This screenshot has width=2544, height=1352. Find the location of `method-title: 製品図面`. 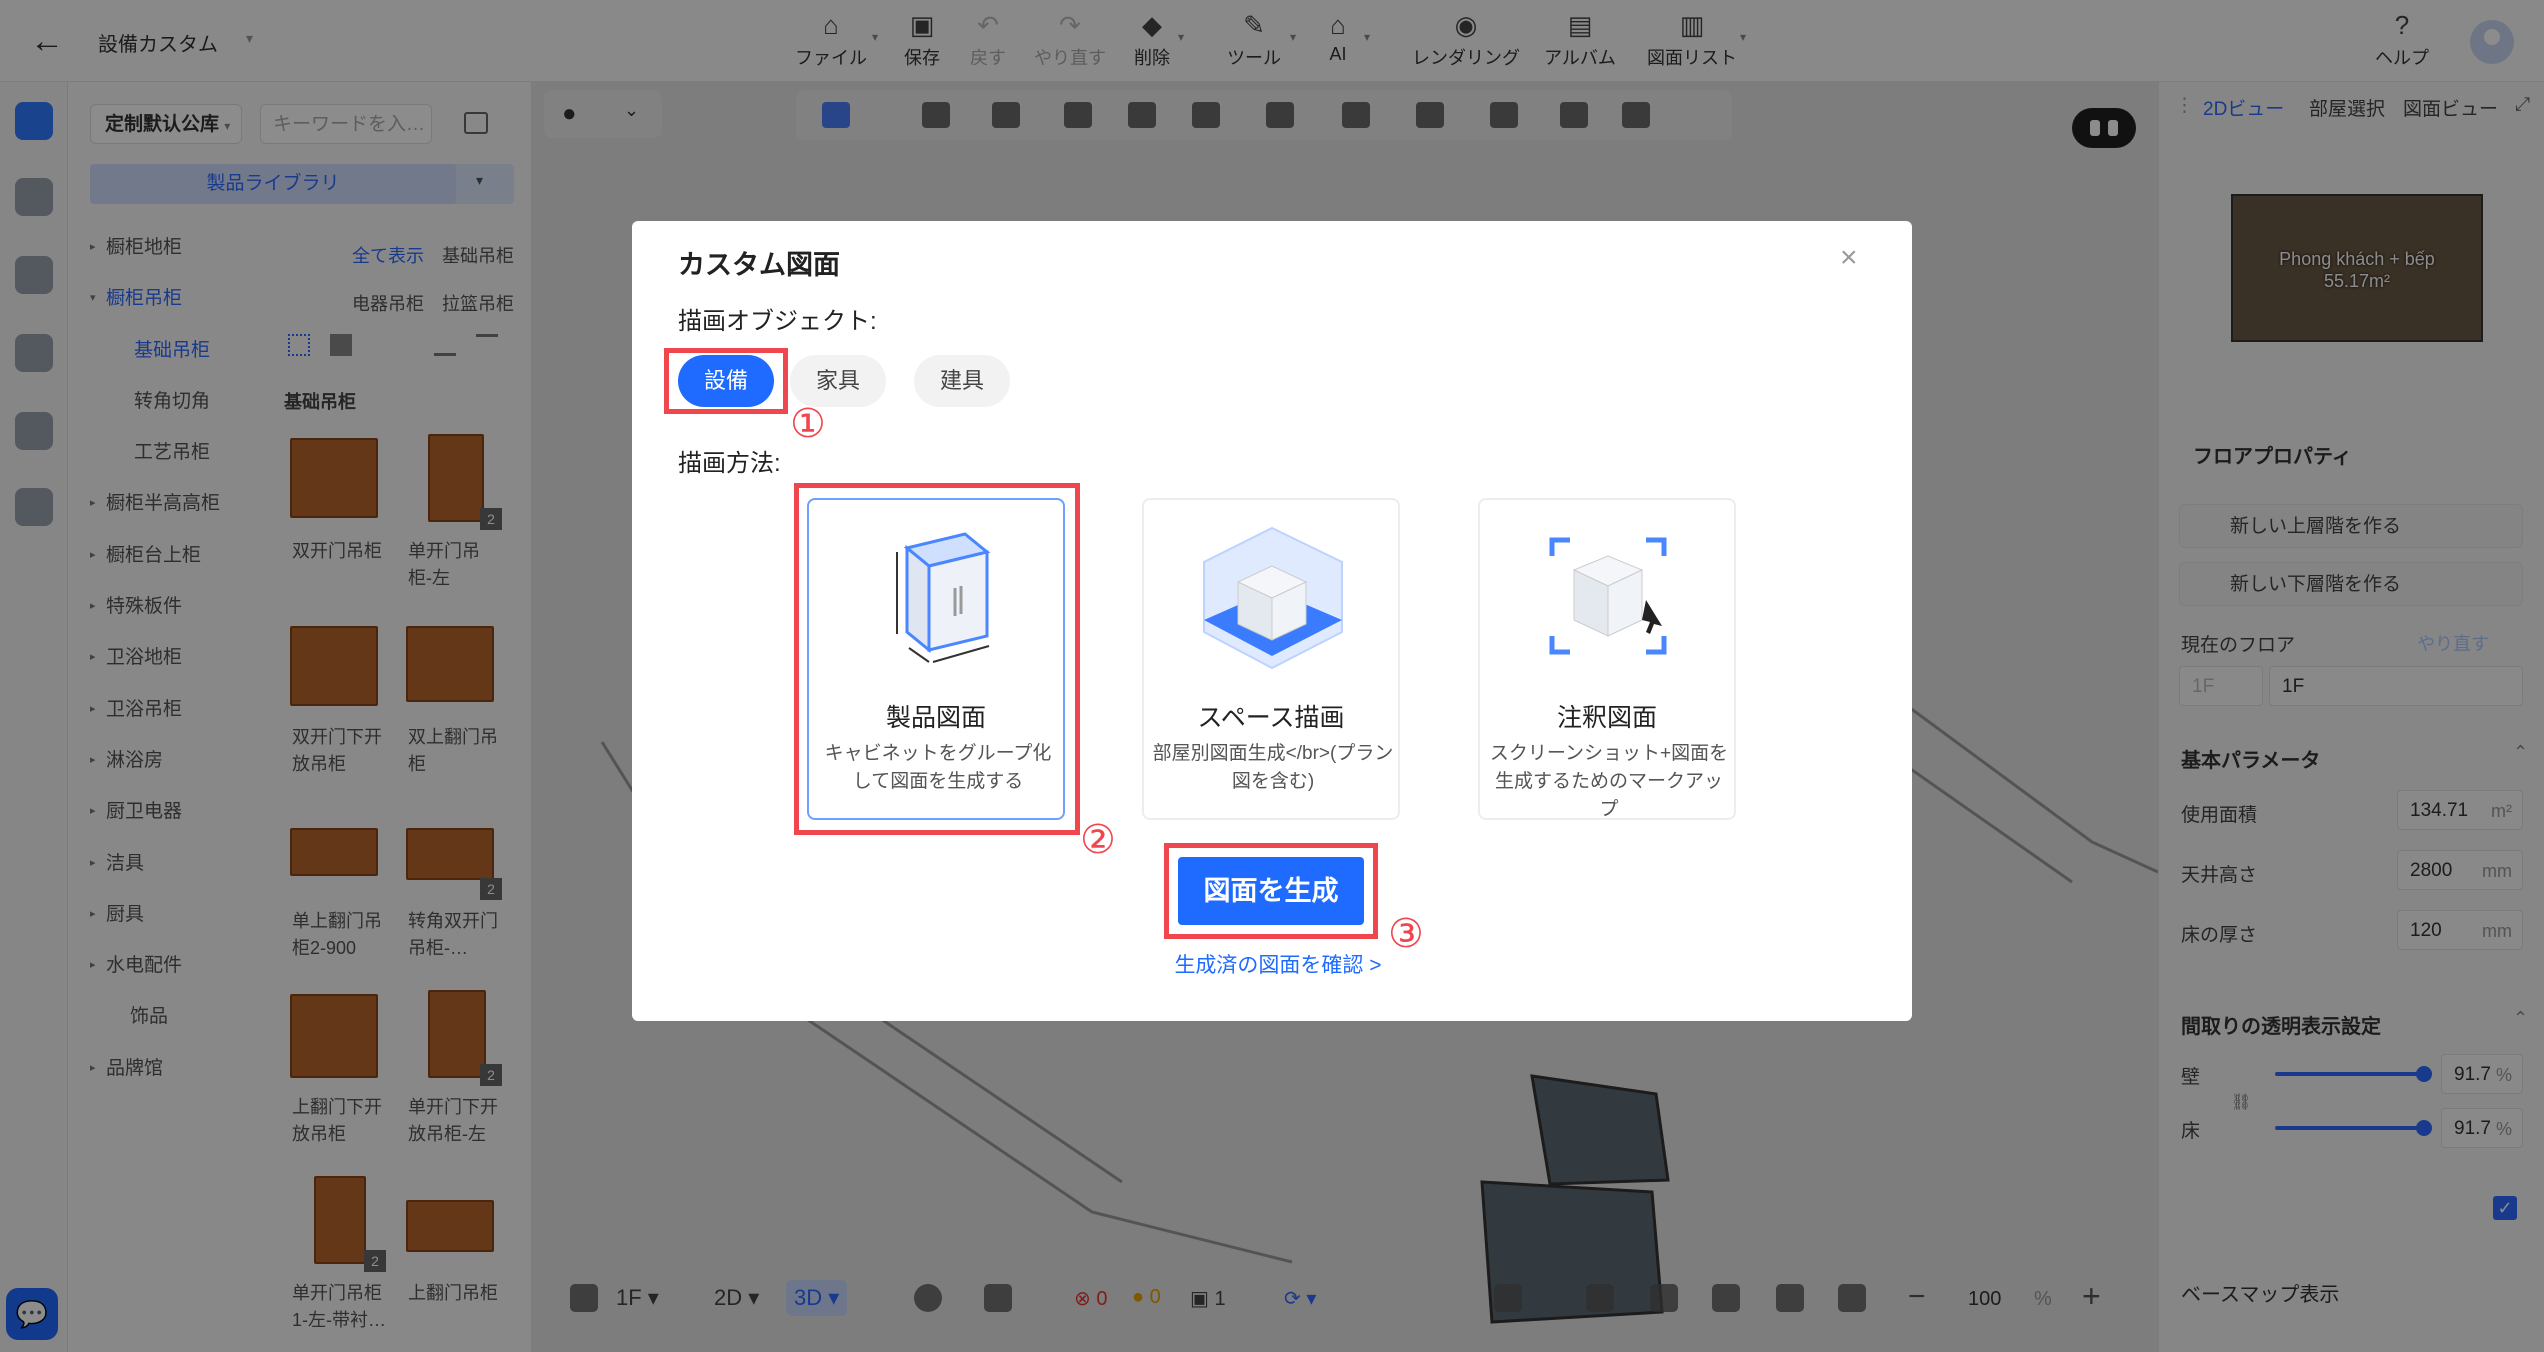

method-title: 製品図面 is located at coordinates (935, 718).